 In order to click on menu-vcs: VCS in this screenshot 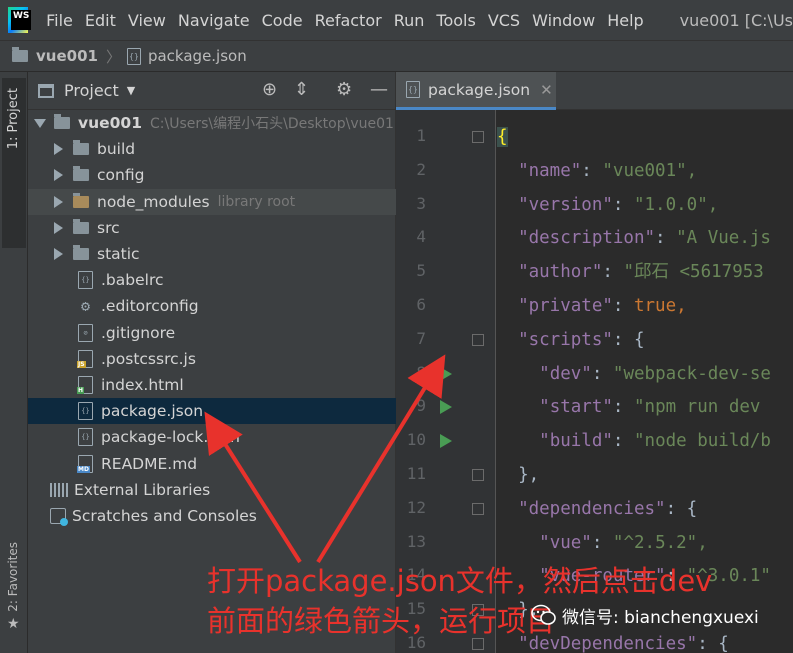, I will do `click(504, 20)`.